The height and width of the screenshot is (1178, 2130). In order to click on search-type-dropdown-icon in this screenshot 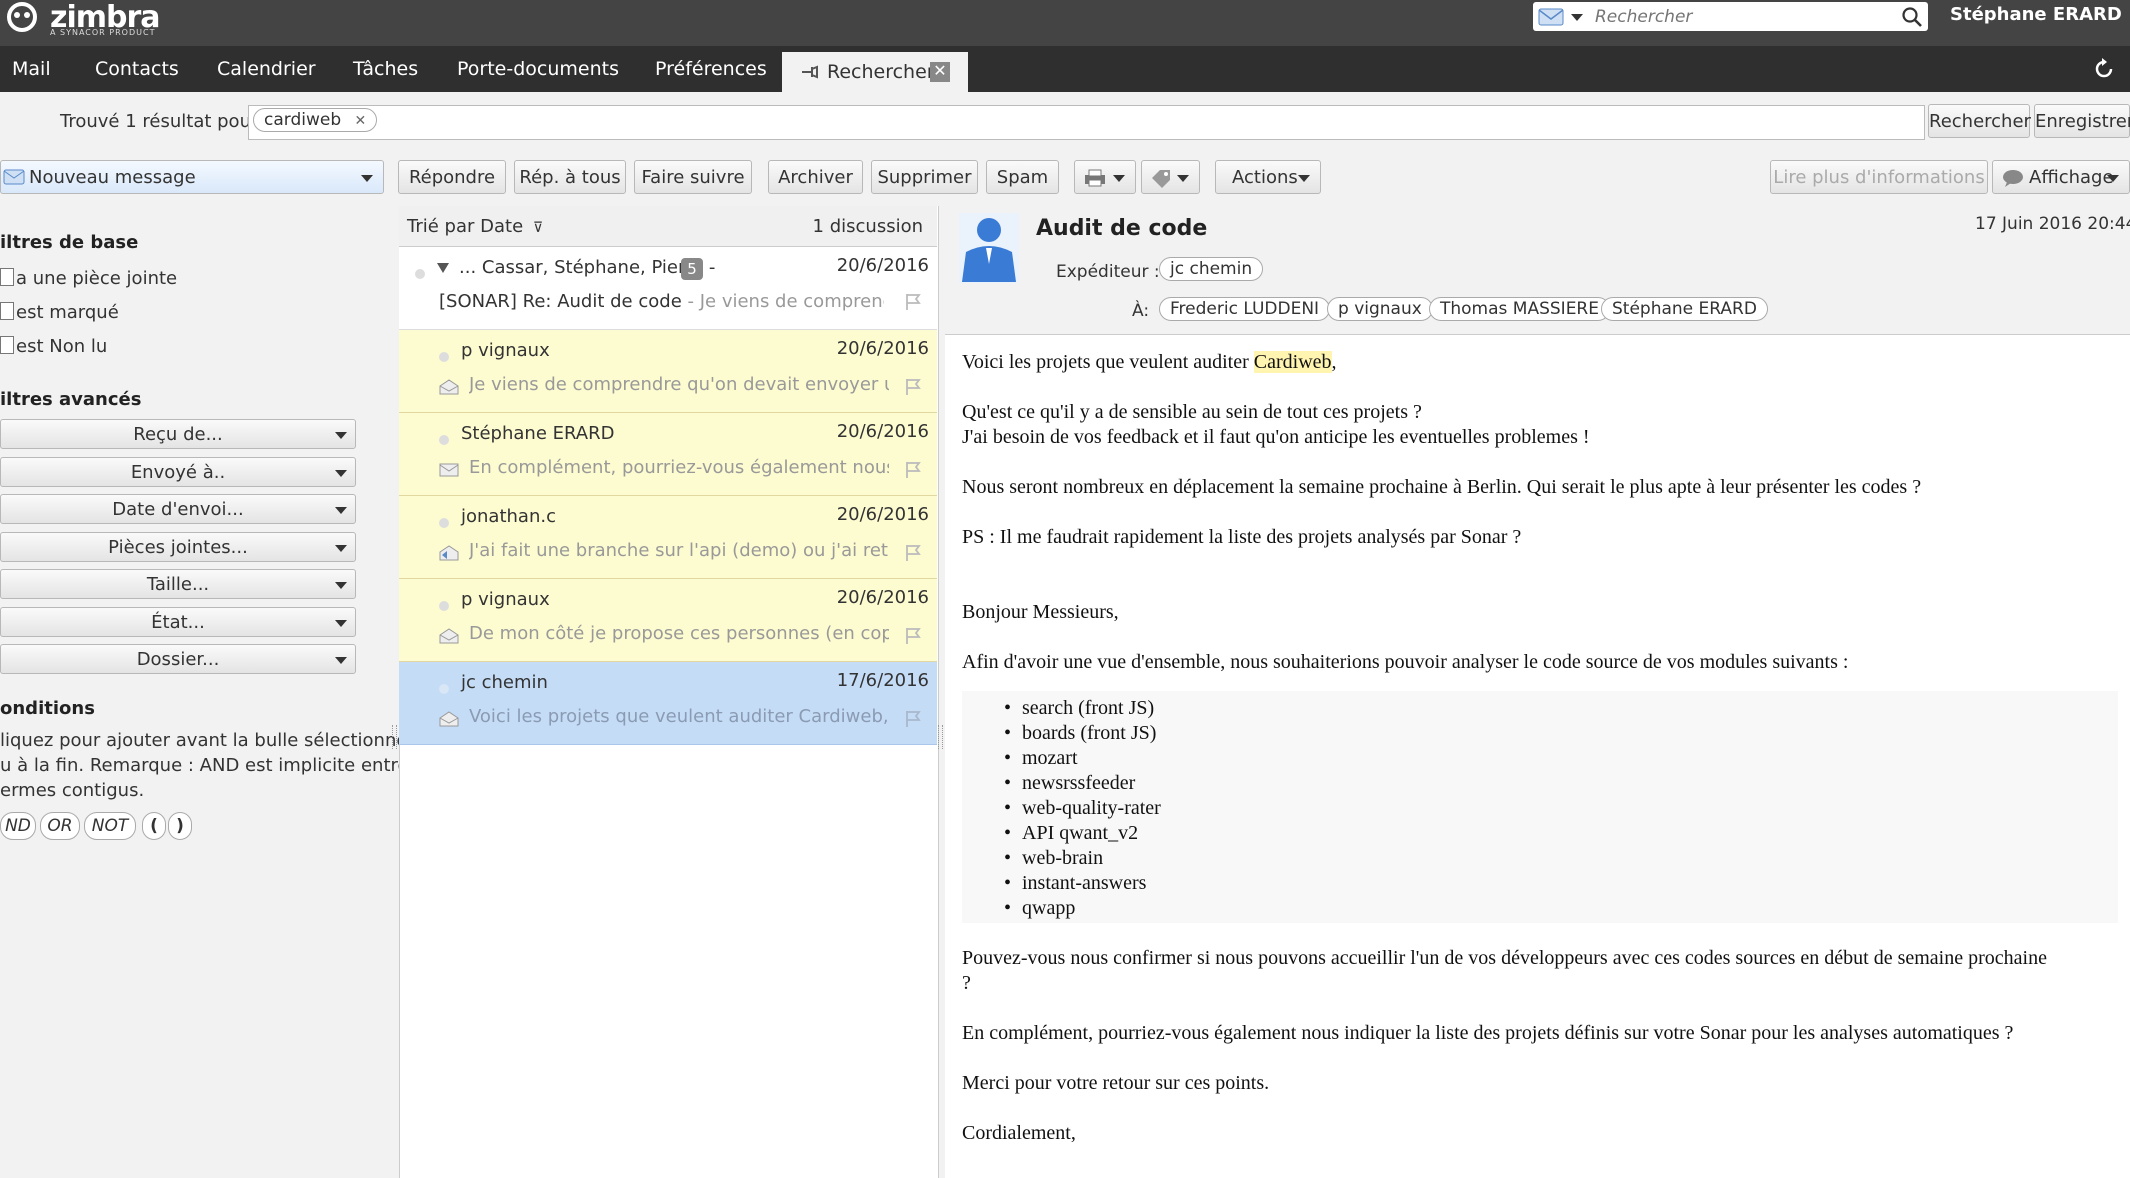, I will do `click(1577, 17)`.